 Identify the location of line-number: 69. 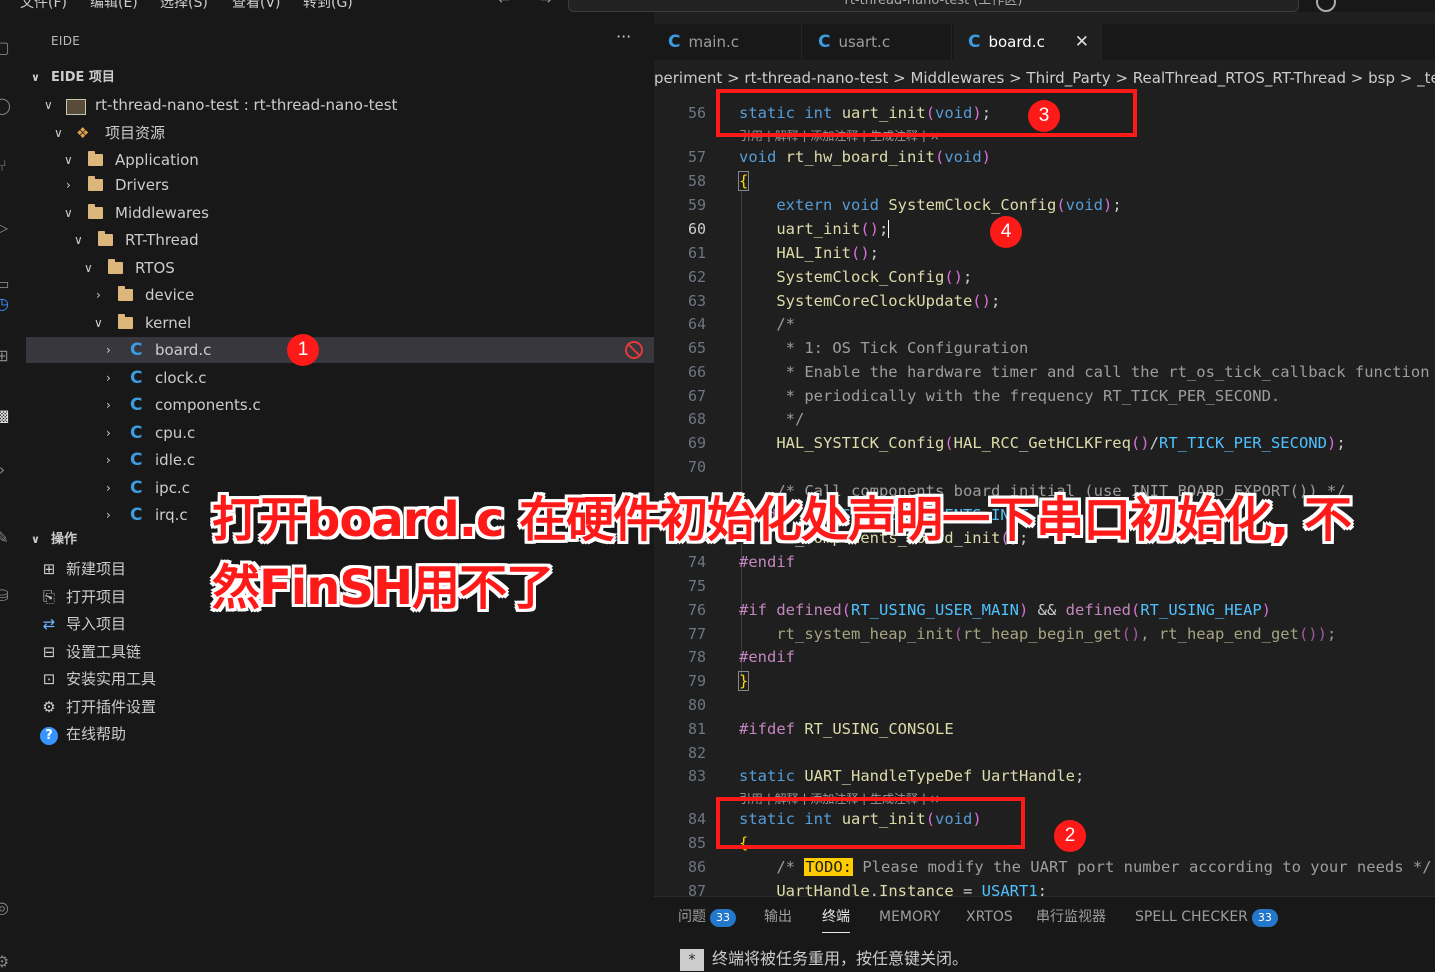
(696, 443).